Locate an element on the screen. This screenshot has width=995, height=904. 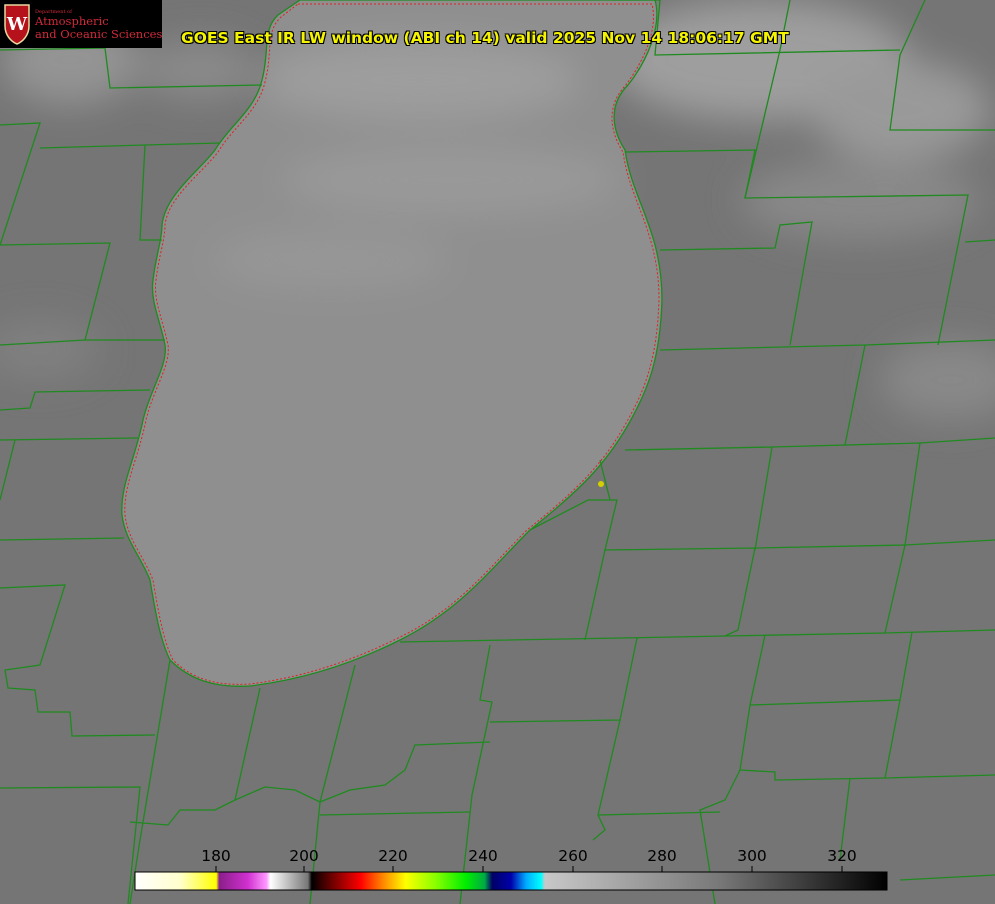
colorbar-tick-label: 260 is located at coordinates (573, 856).